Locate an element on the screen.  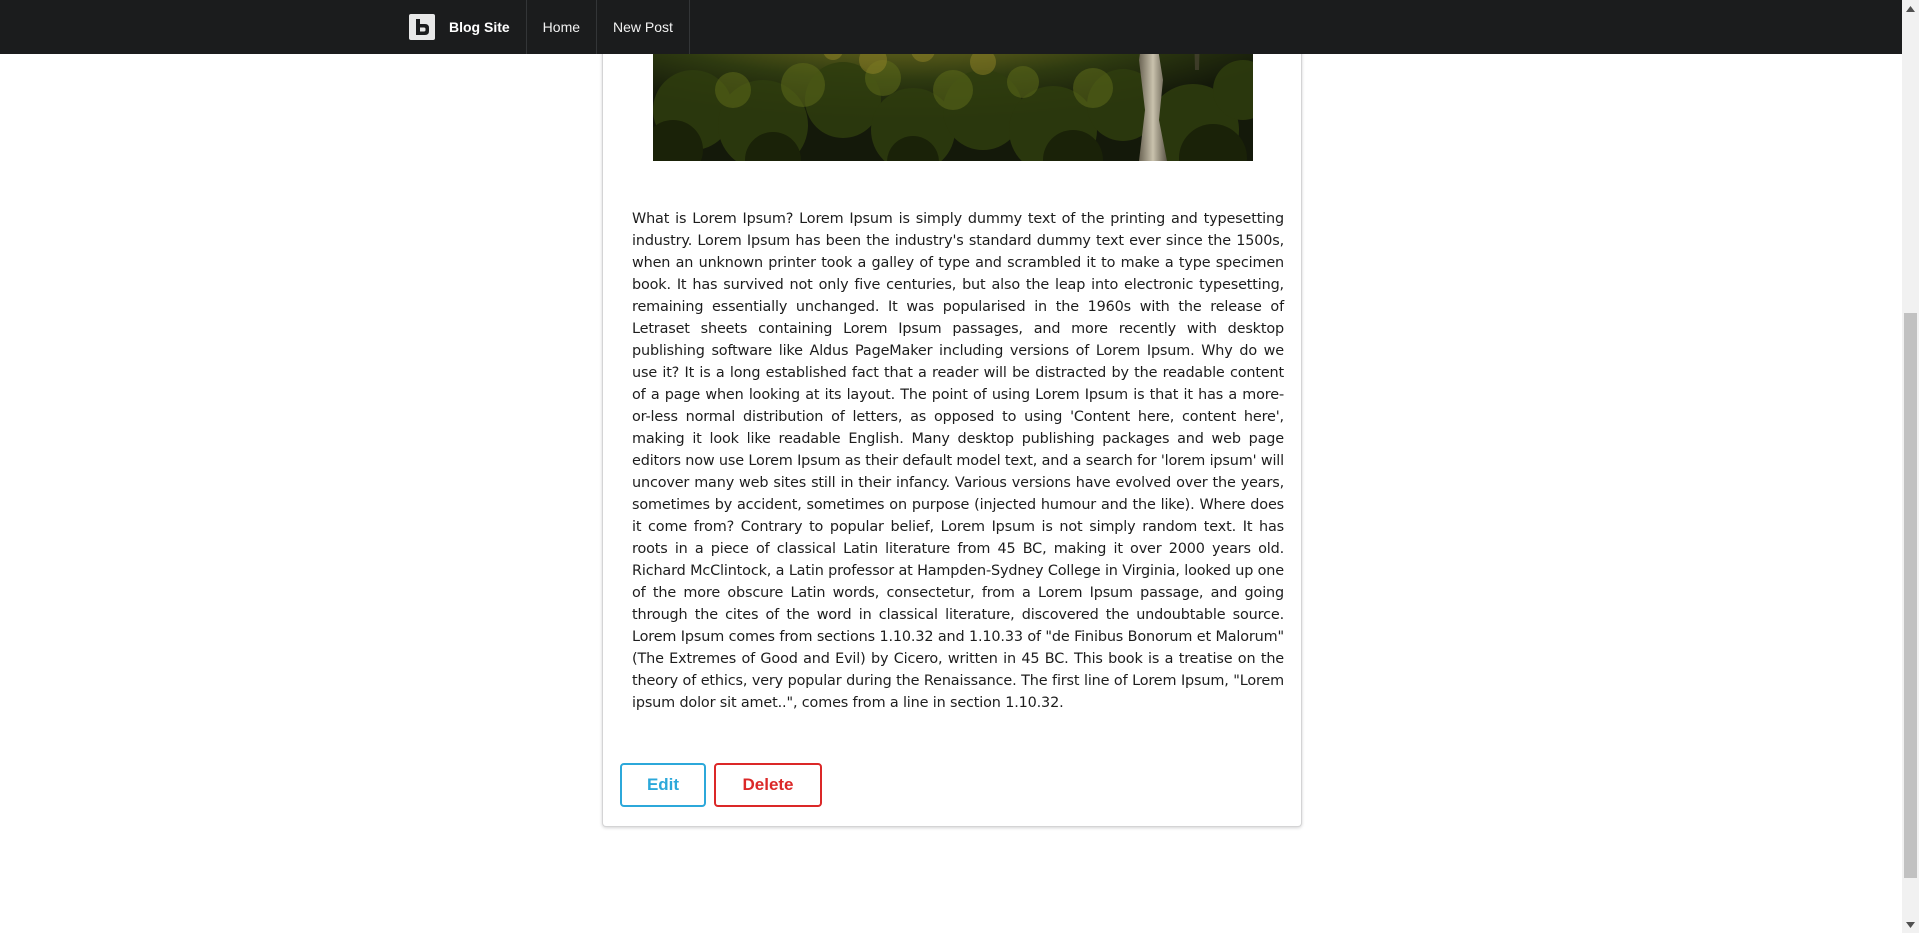
delete-button: Delete is located at coordinates (768, 785).